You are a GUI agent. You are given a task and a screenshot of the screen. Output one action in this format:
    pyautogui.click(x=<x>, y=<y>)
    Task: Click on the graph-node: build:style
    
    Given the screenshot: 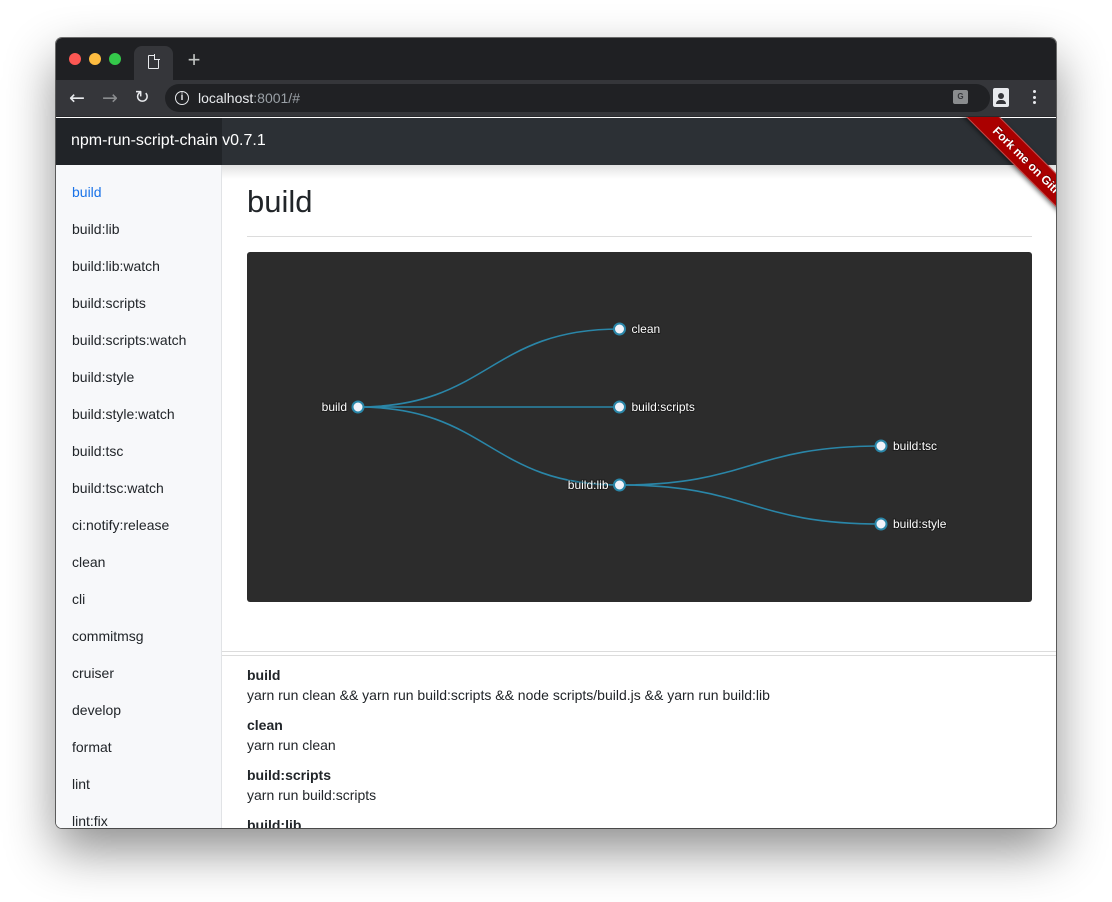 What is the action you would take?
    pyautogui.click(x=911, y=524)
    